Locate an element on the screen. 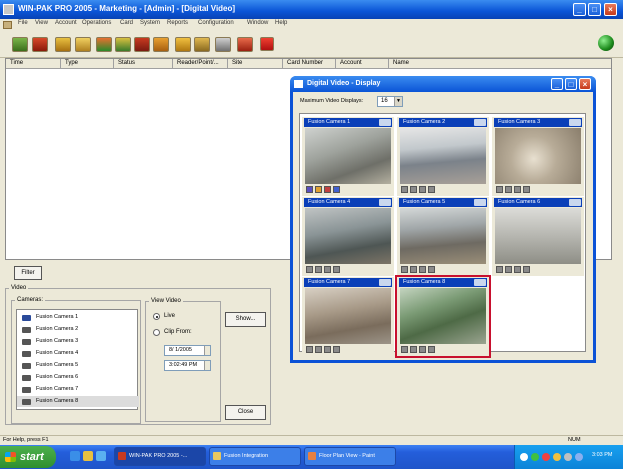  building-icon is located at coordinates (40, 44).